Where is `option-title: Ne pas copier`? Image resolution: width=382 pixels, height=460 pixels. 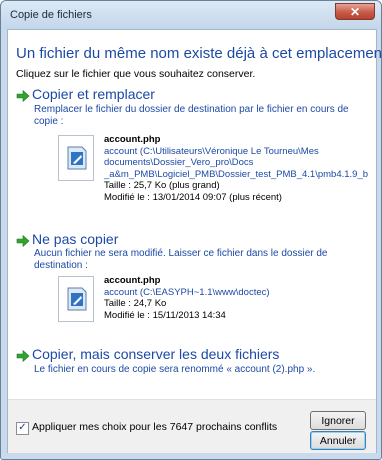 option-title: Ne pas copier is located at coordinates (75, 239).